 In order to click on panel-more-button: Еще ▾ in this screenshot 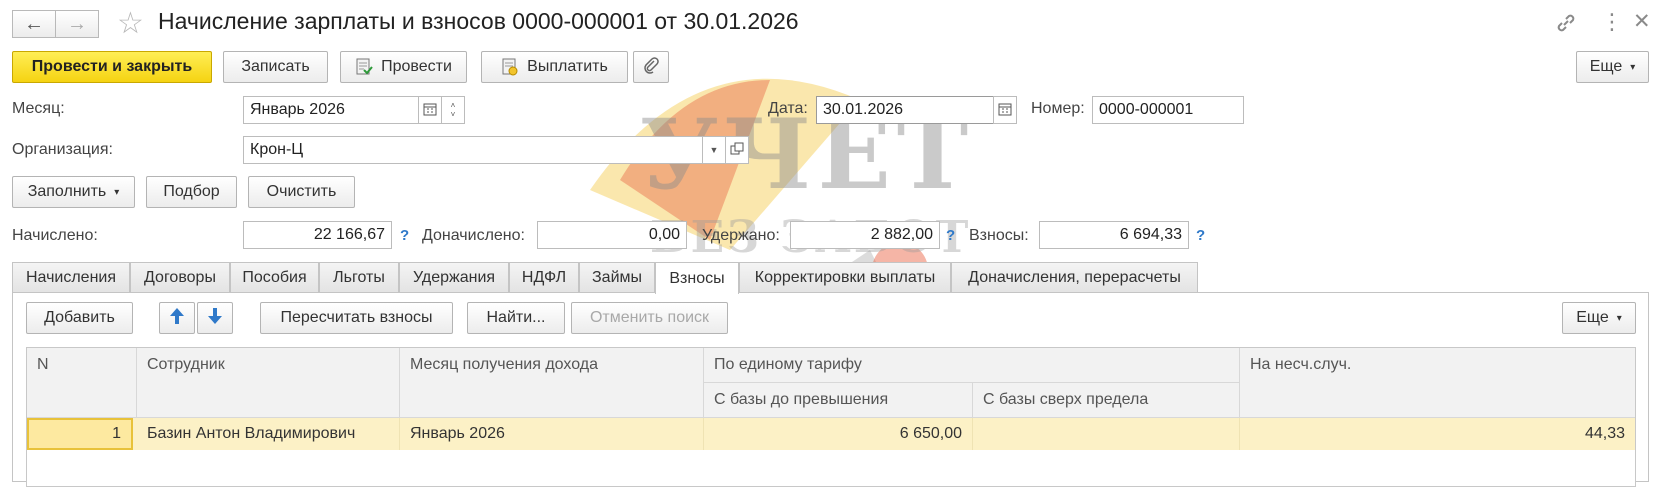, I will do `click(1599, 318)`.